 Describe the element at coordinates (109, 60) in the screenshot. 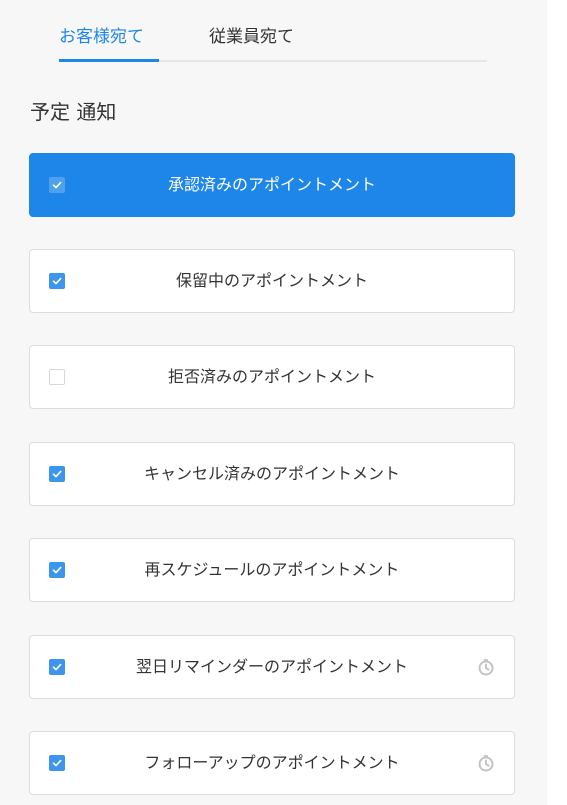

I see `active-tab-underline` at that location.